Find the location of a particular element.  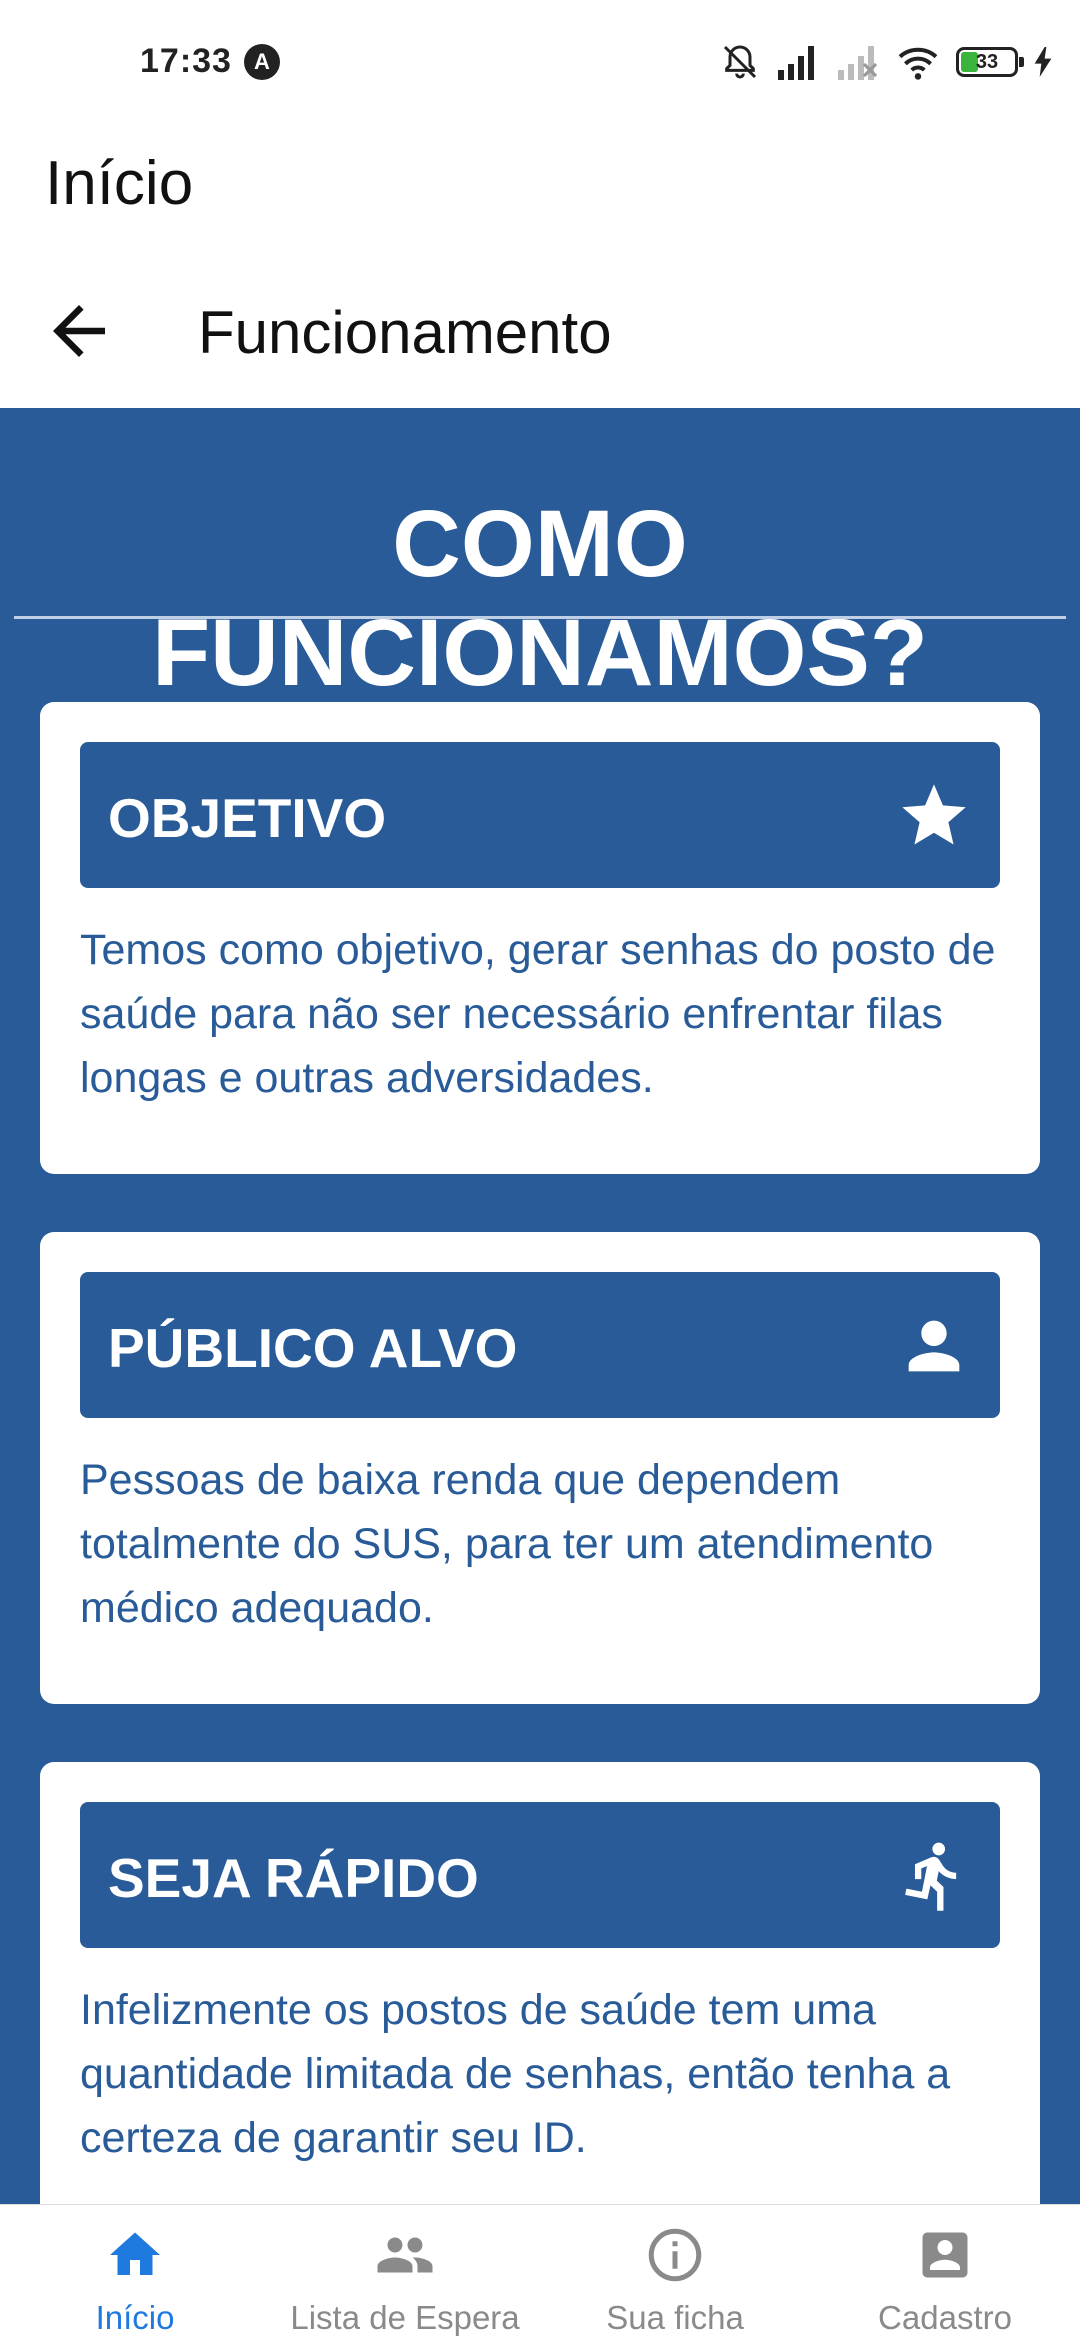

screen-header: Funcionamento is located at coordinates (540, 331).